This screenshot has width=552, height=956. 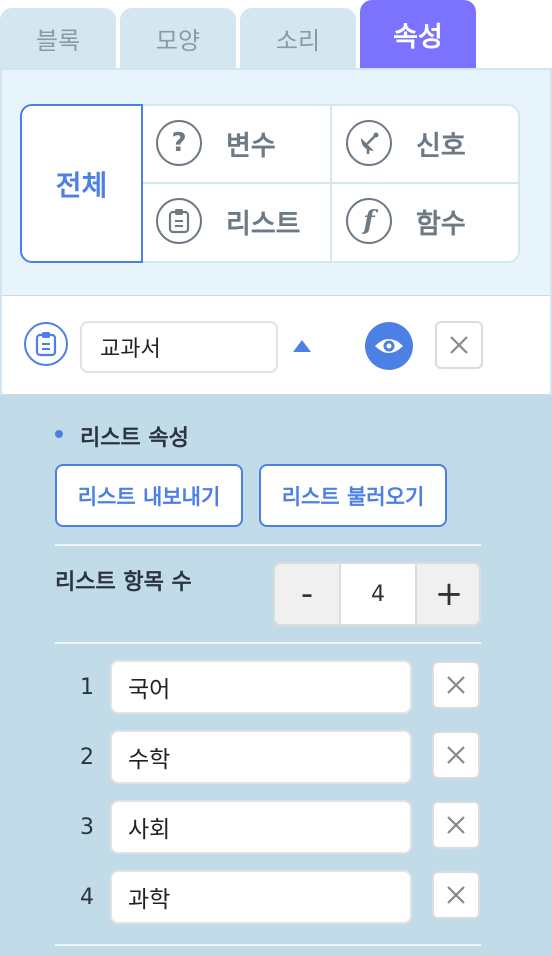 What do you see at coordinates (441, 224) in the screenshot?
I see `category-function-label: 함수` at bounding box center [441, 224].